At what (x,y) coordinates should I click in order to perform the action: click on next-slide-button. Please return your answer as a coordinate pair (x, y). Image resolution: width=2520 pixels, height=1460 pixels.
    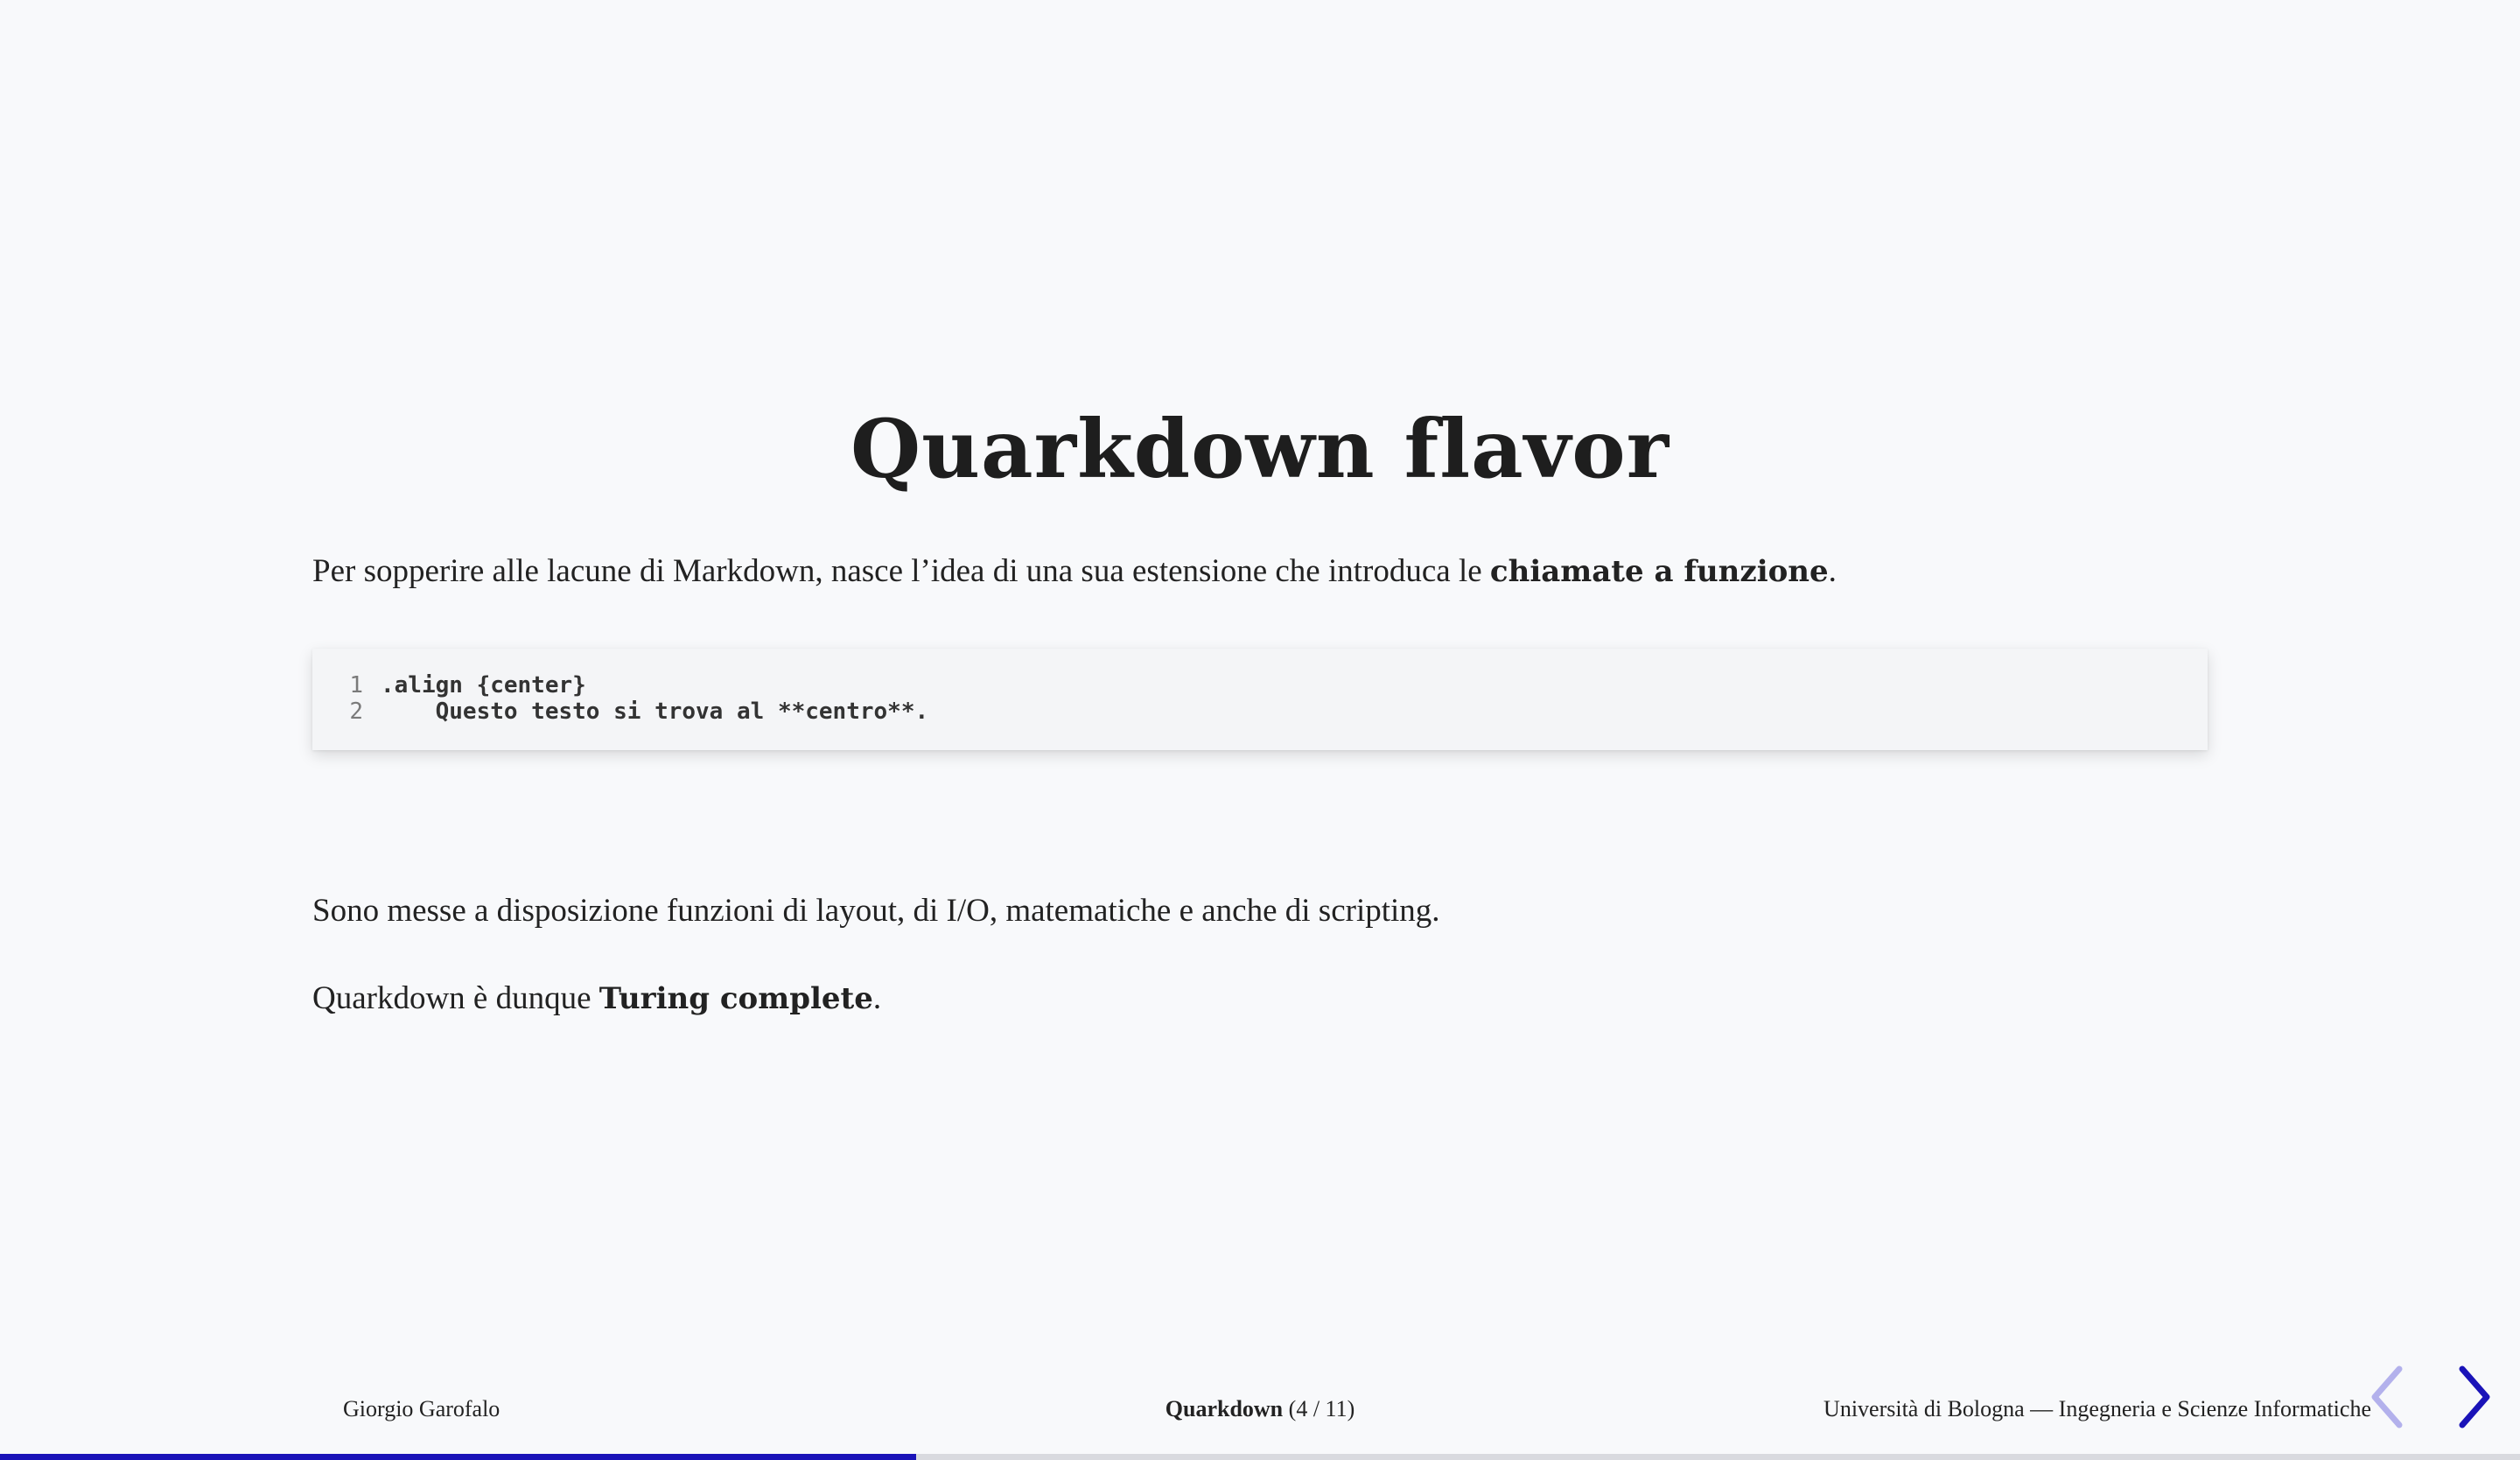
    Looking at the image, I should click on (2472, 1397).